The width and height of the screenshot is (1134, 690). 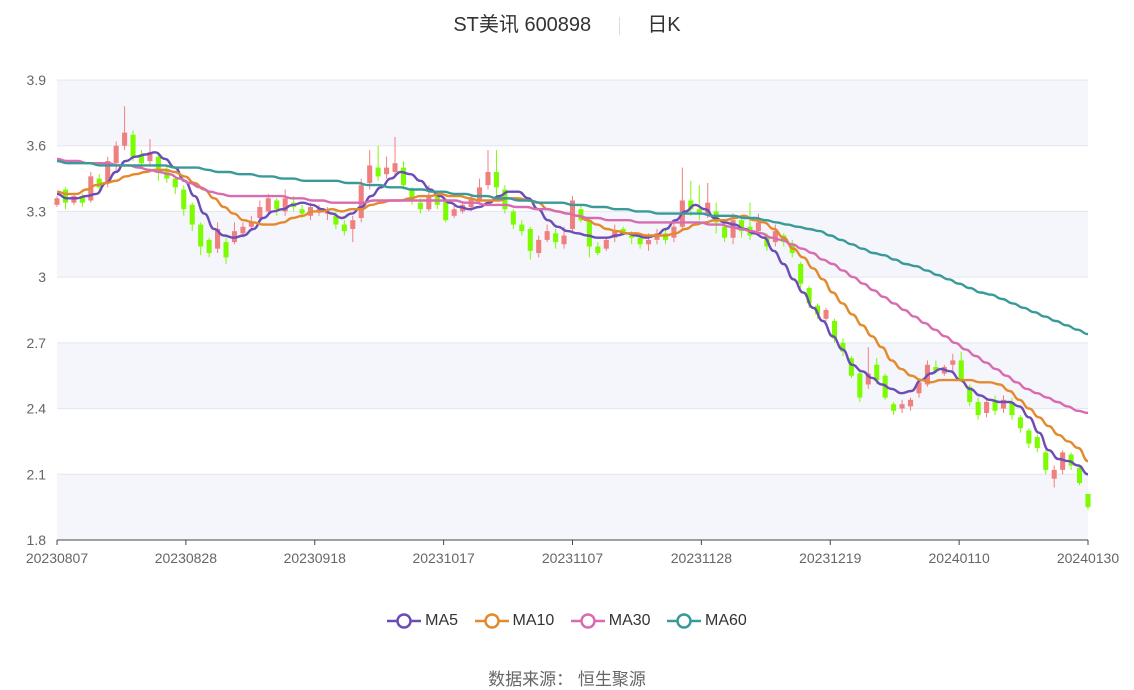 I want to click on legend-ma10-marker, so click(x=491, y=621).